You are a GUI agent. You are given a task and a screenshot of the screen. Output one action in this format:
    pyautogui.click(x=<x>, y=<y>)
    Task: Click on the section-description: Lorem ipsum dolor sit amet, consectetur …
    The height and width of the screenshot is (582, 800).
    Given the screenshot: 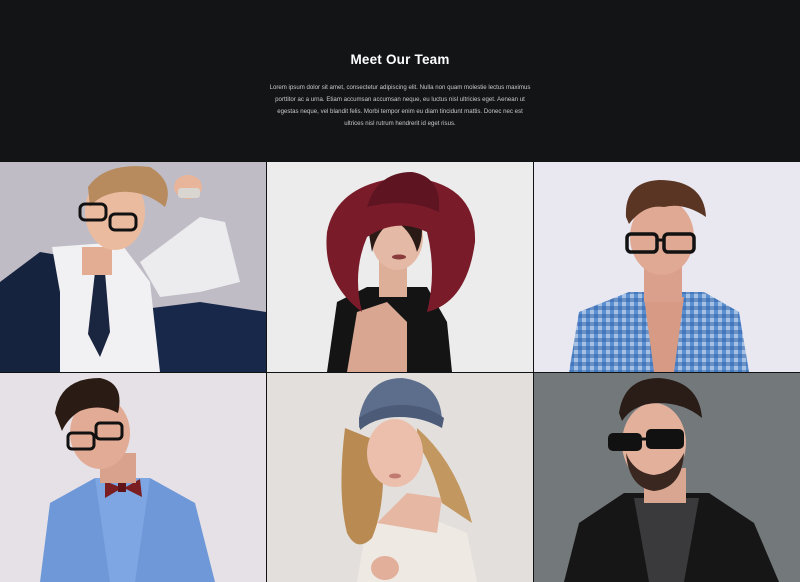 What is the action you would take?
    pyautogui.click(x=400, y=105)
    